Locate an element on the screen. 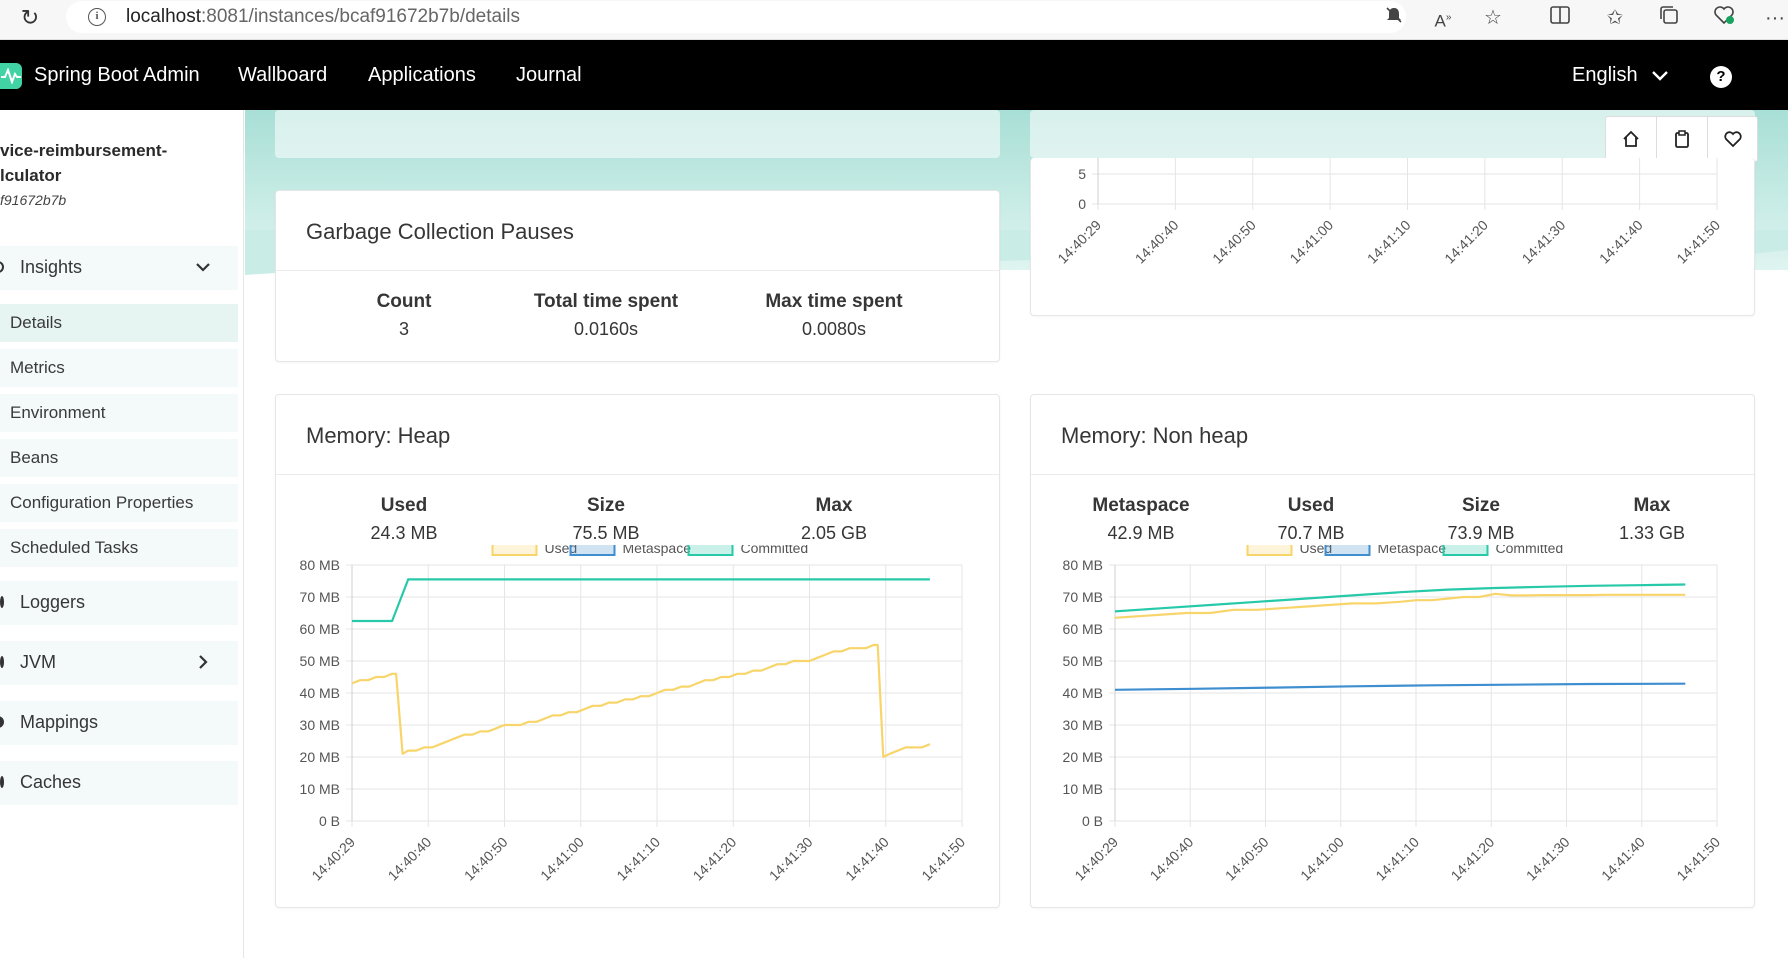  home-button is located at coordinates (1631, 139).